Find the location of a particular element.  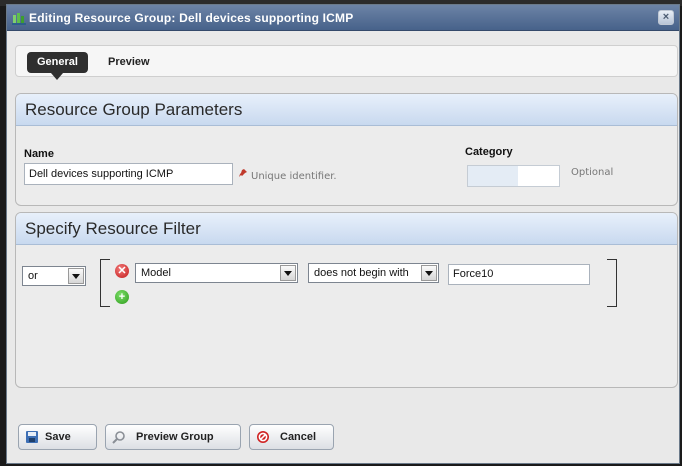

tab-general: General is located at coordinates (57, 66).